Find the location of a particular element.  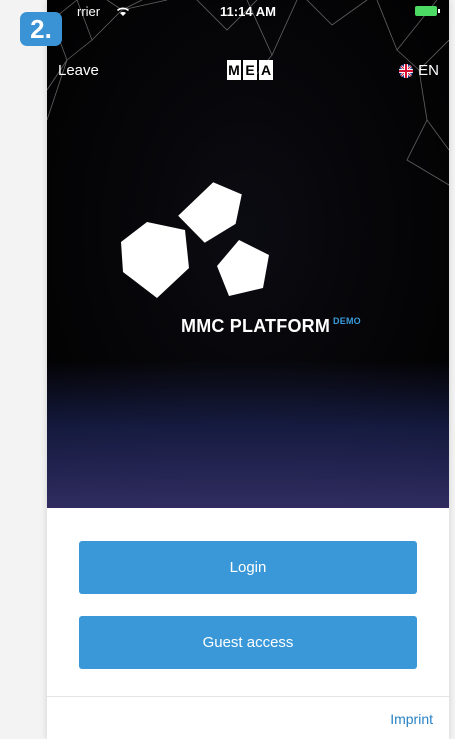

logo-letter: E is located at coordinates (250, 70).